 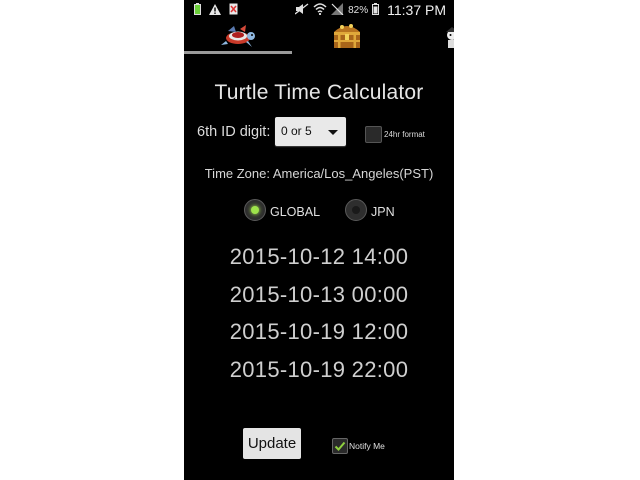 What do you see at coordinates (337, 10) in the screenshot?
I see `signal-icon` at bounding box center [337, 10].